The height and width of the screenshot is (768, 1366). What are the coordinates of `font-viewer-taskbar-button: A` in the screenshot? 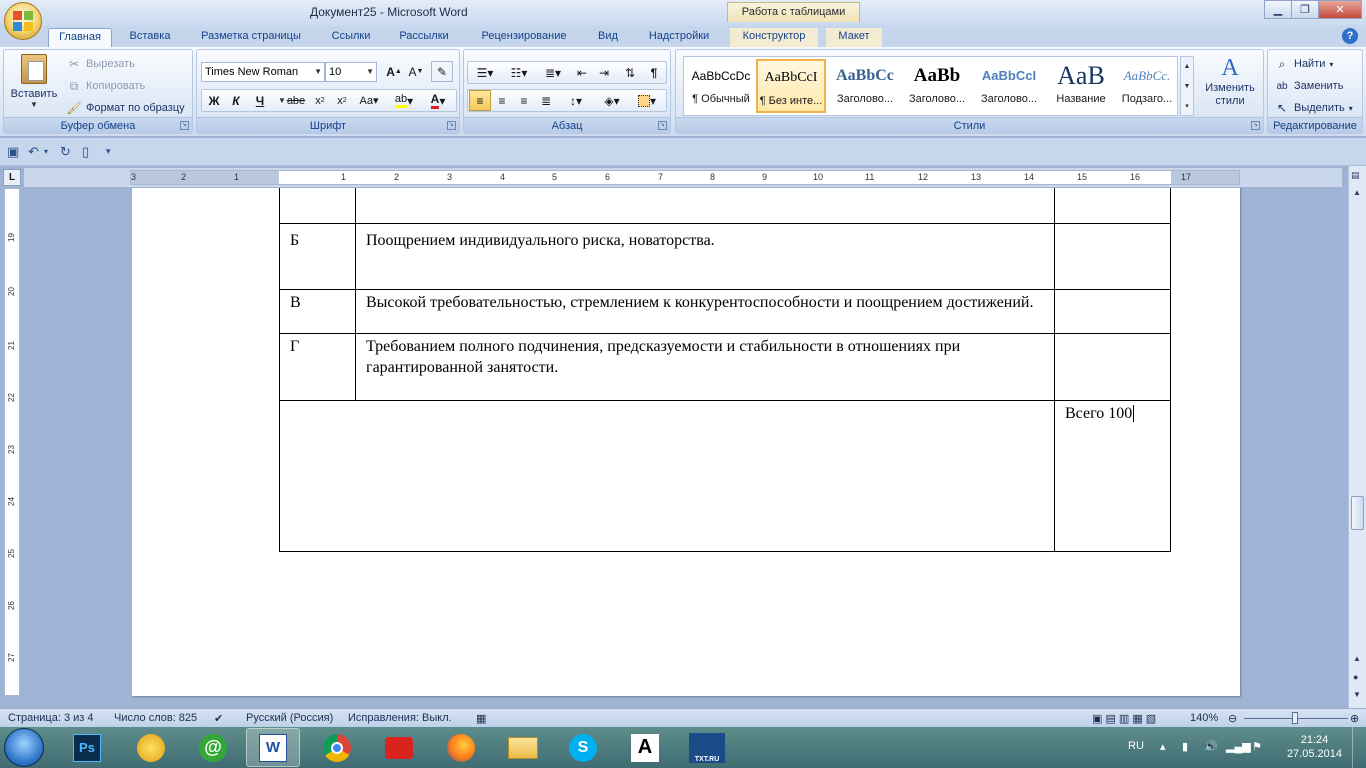 It's located at (645, 747).